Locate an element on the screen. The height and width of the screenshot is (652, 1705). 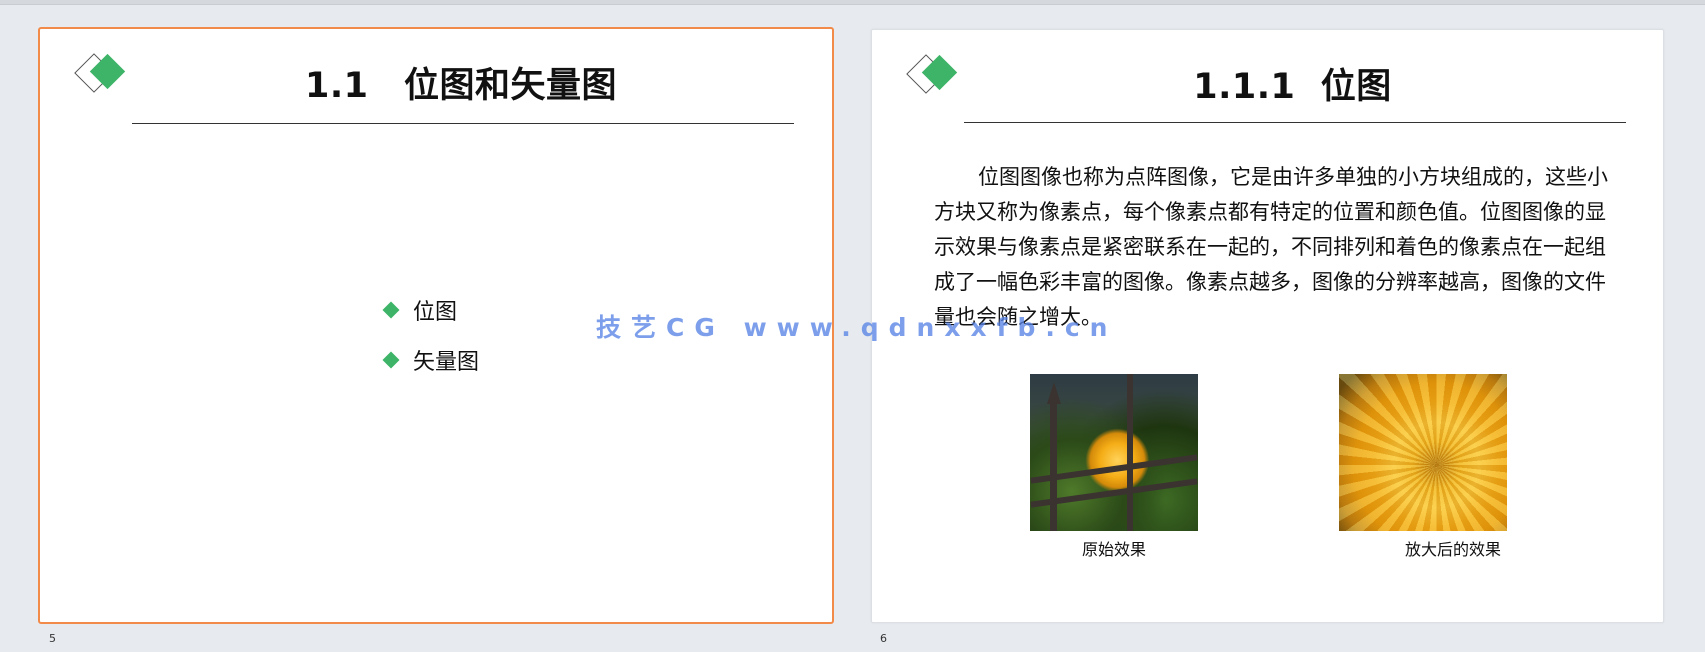
site-watermark: 技艺CG www.qdnxxfb.cn is located at coordinates (857, 327).